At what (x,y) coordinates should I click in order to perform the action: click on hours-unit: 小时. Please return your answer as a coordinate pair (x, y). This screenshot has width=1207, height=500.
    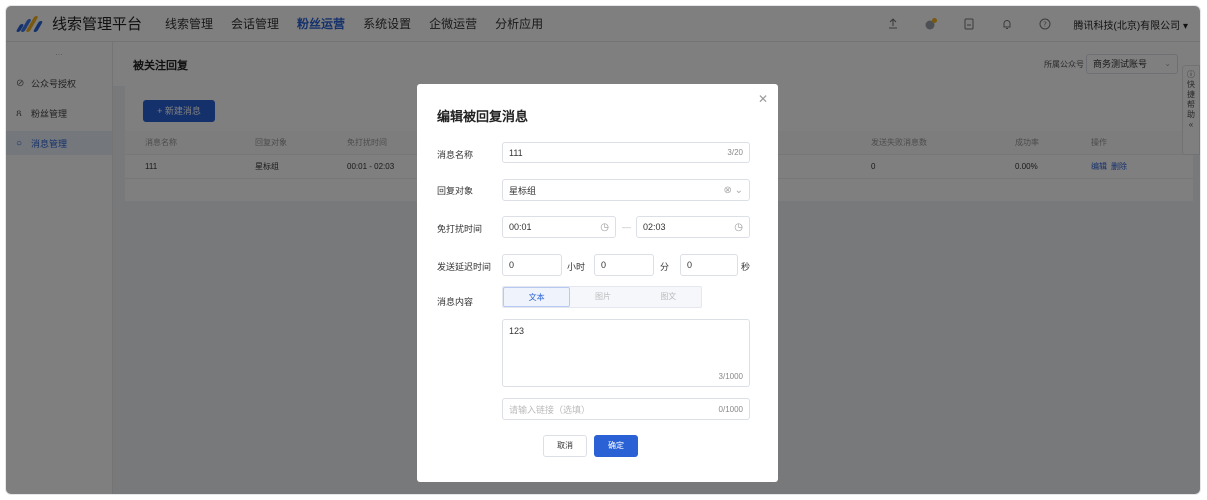
    Looking at the image, I should click on (576, 267).